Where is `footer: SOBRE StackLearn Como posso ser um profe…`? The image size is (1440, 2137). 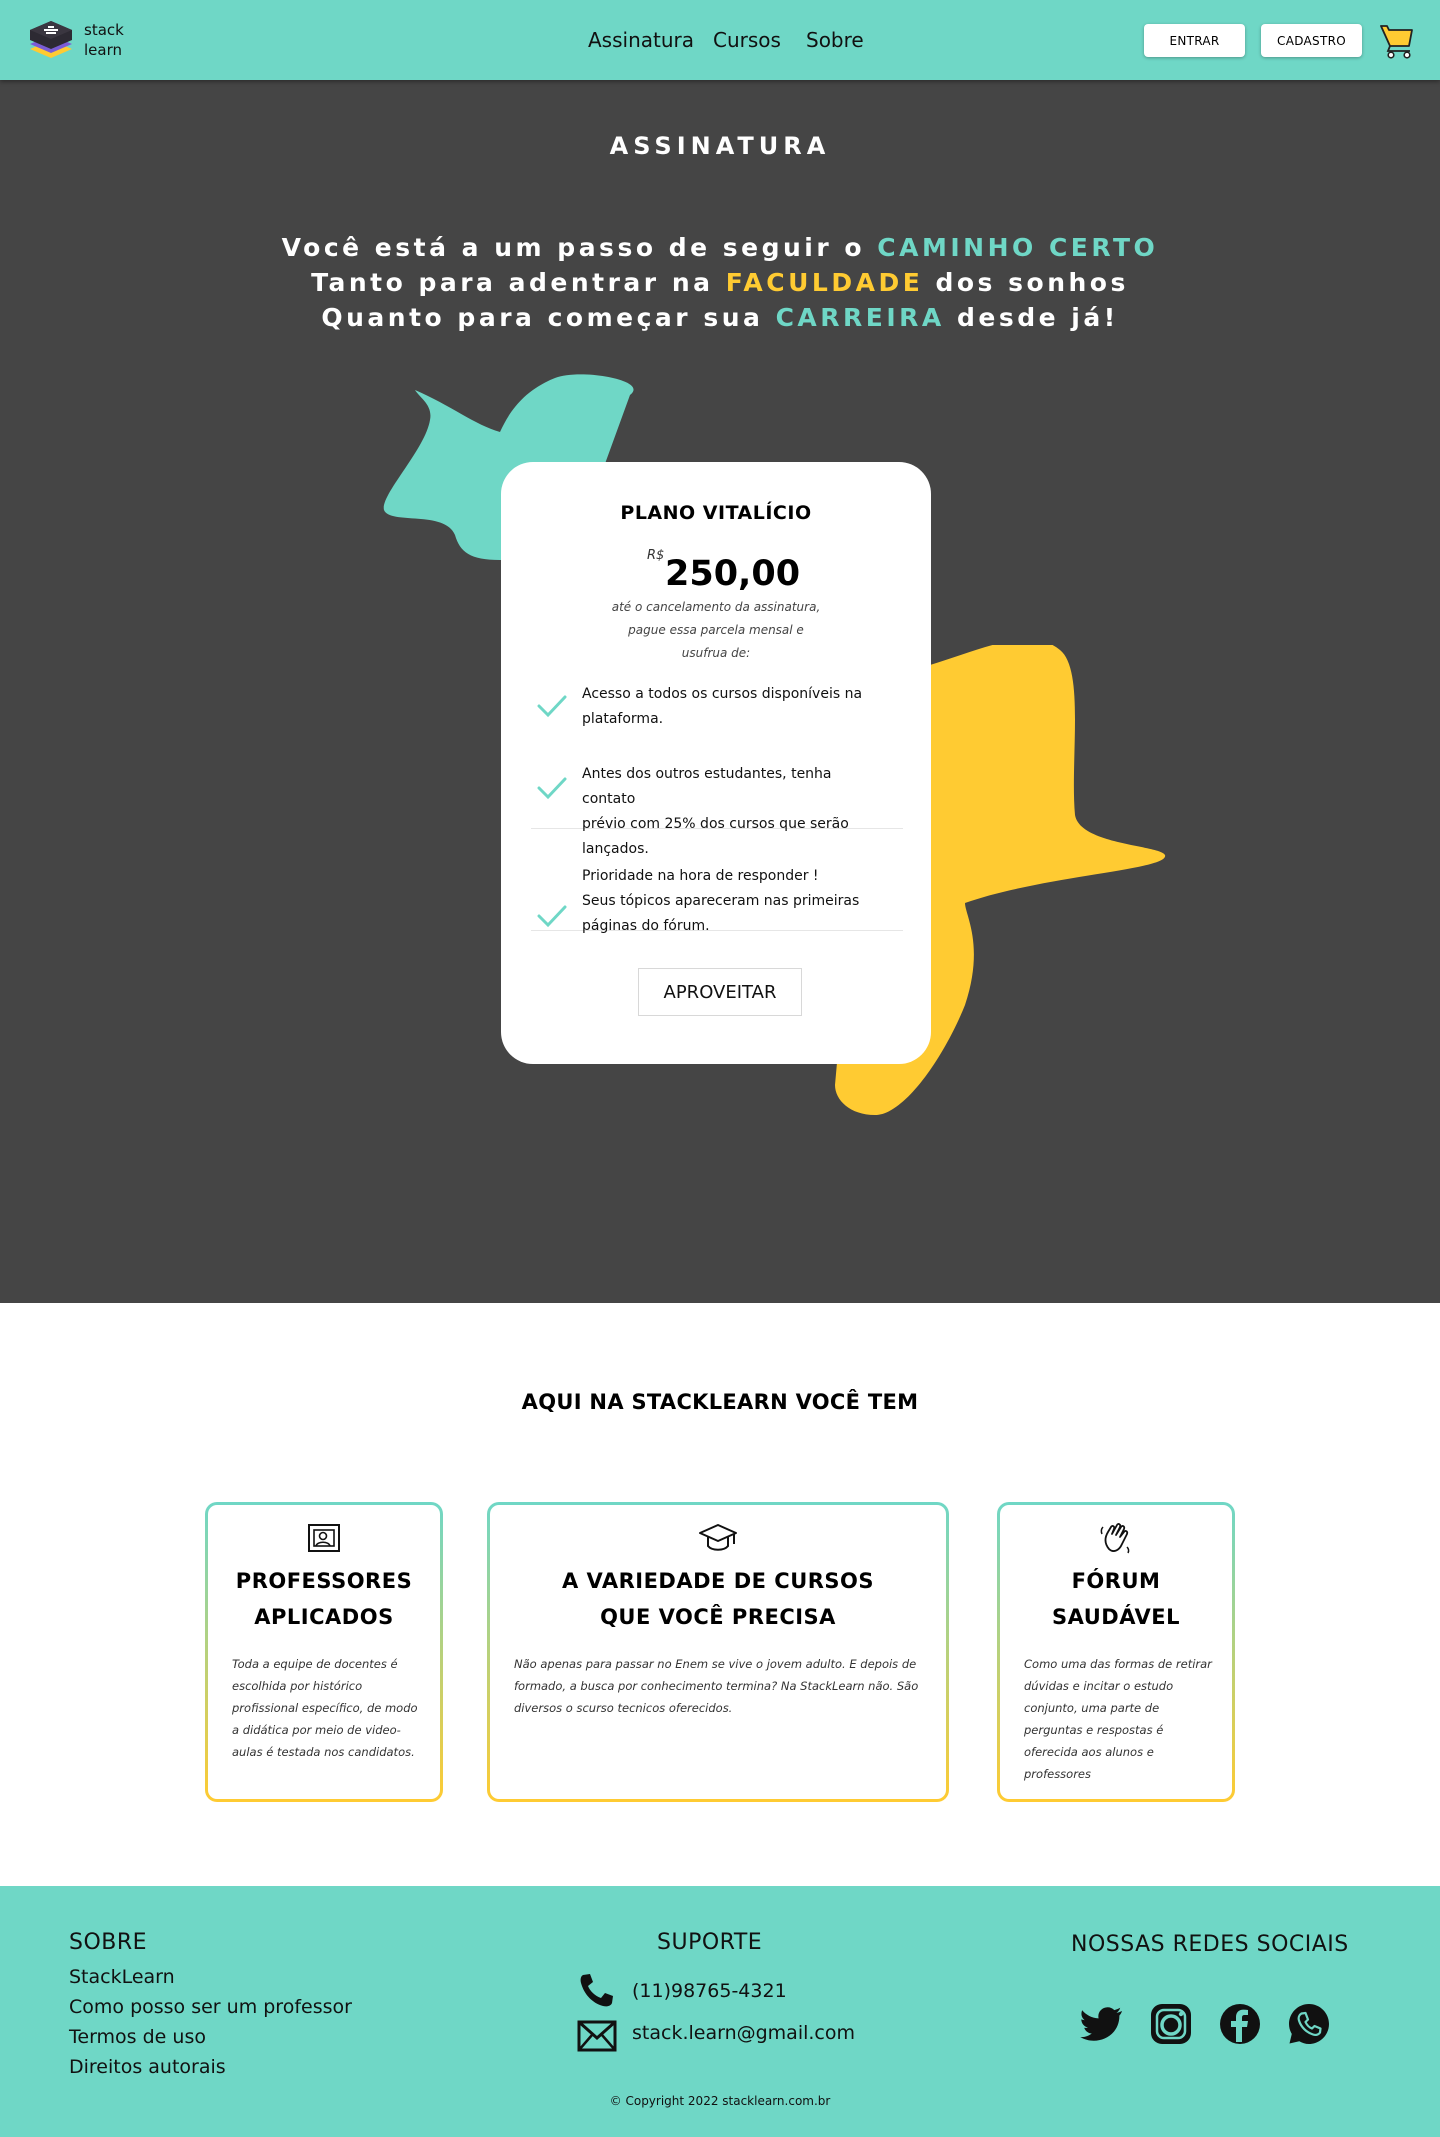
footer: SOBRE StackLearn Como posso ser um profe… is located at coordinates (720, 2011).